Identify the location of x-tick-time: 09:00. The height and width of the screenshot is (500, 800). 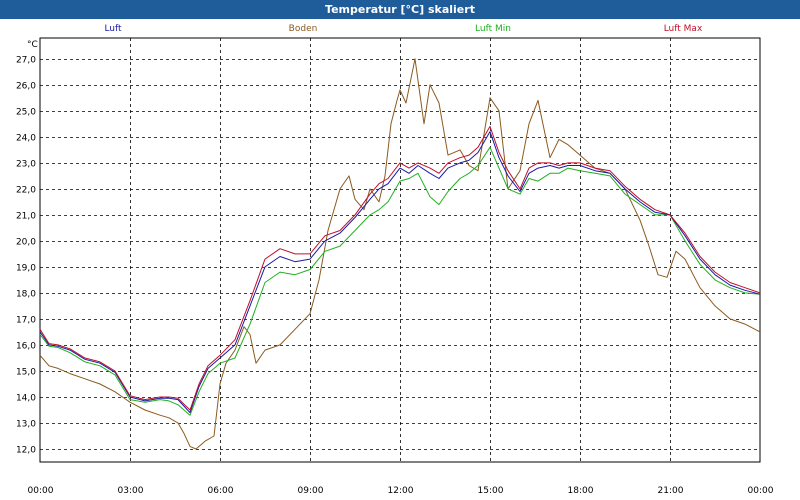
(311, 491).